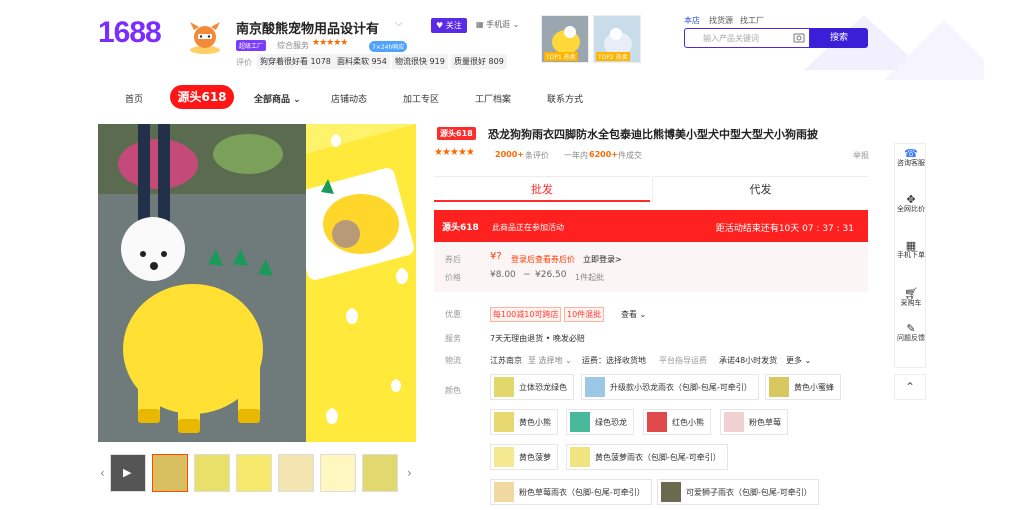 Image resolution: width=1024 pixels, height=510 pixels. Describe the element at coordinates (453, 314) in the screenshot. I see `discount-label: 优惠` at that location.